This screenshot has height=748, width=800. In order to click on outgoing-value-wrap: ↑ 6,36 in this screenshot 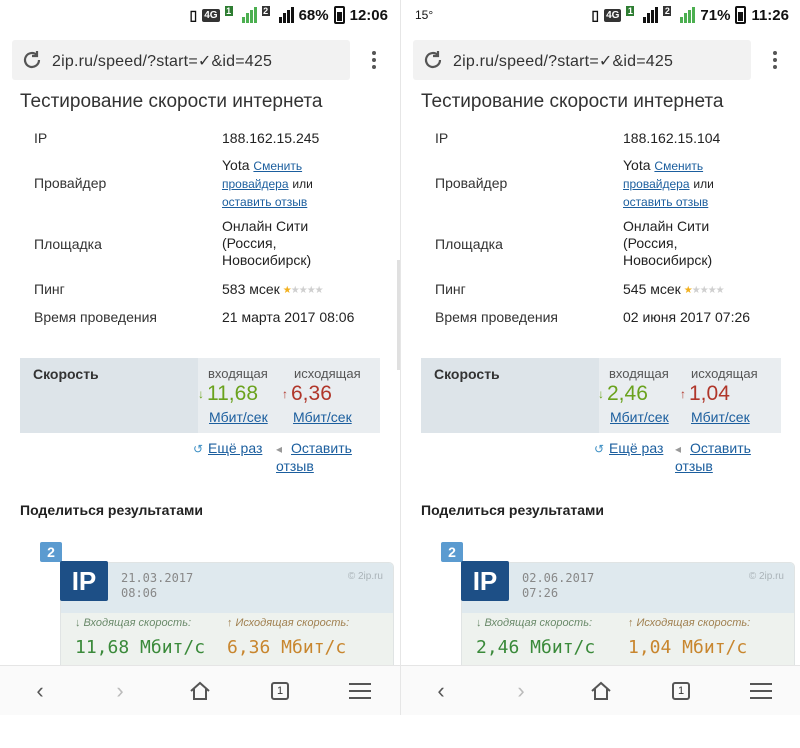, I will do `click(307, 394)`.